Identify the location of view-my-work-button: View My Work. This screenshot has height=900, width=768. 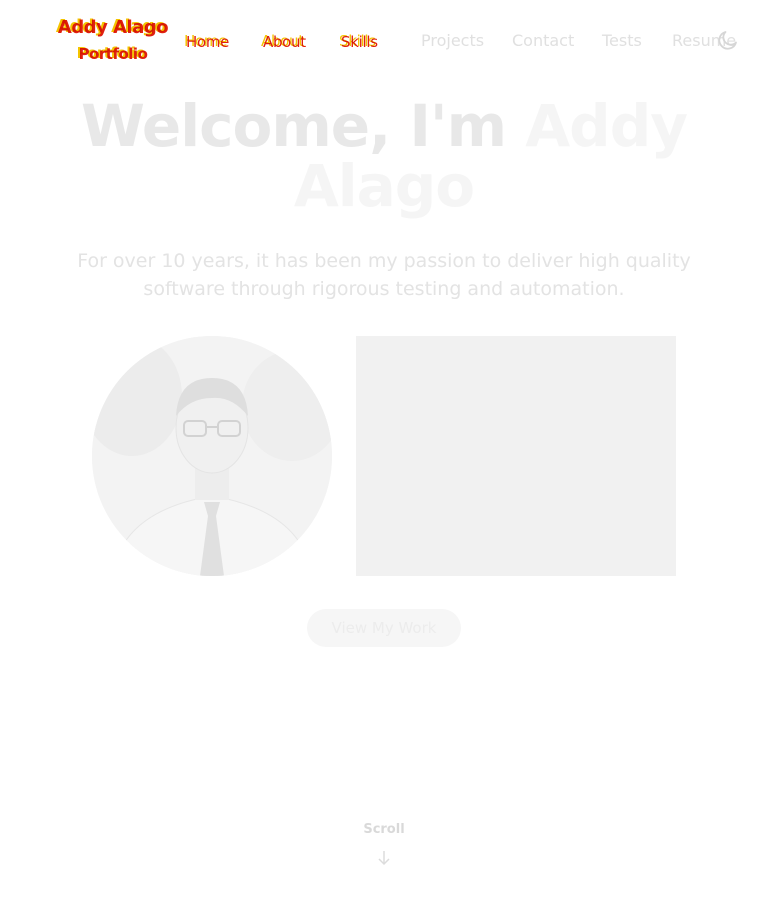
(384, 628).